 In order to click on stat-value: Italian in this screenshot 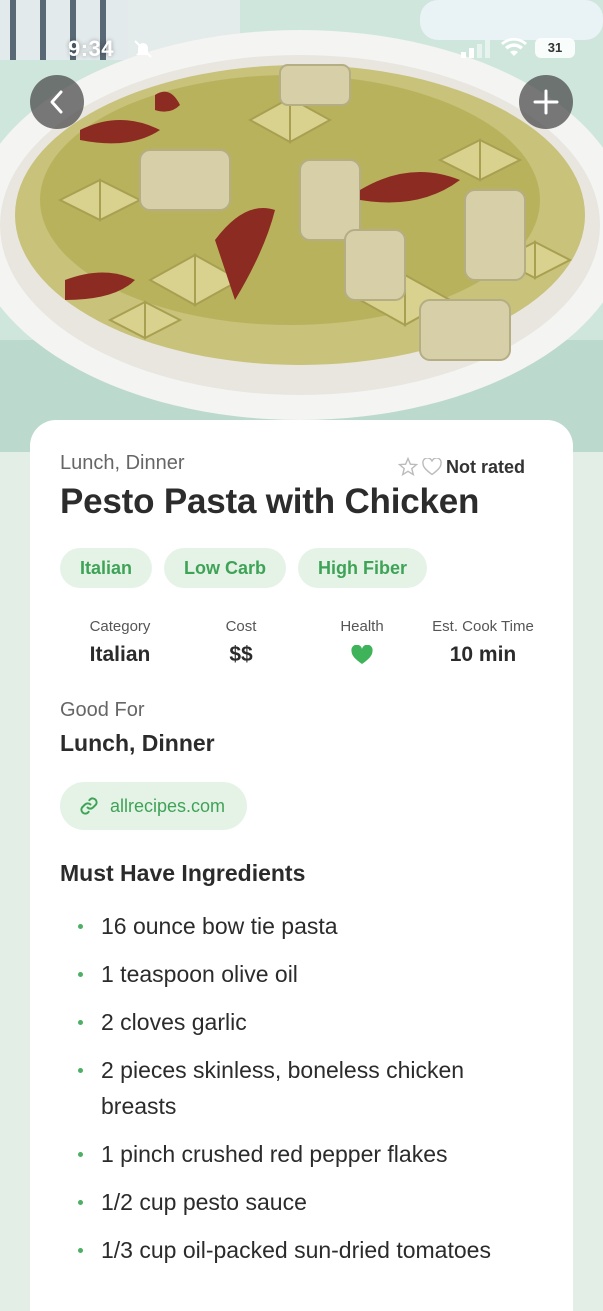, I will do `click(120, 654)`.